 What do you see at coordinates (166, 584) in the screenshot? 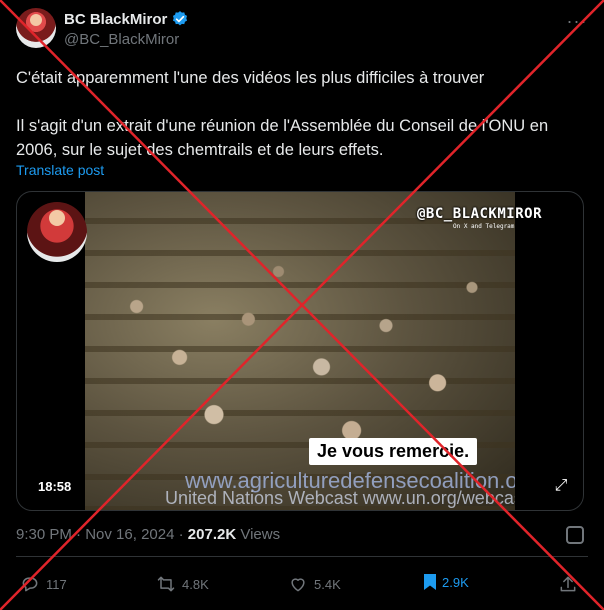
I see `repost-icon` at bounding box center [166, 584].